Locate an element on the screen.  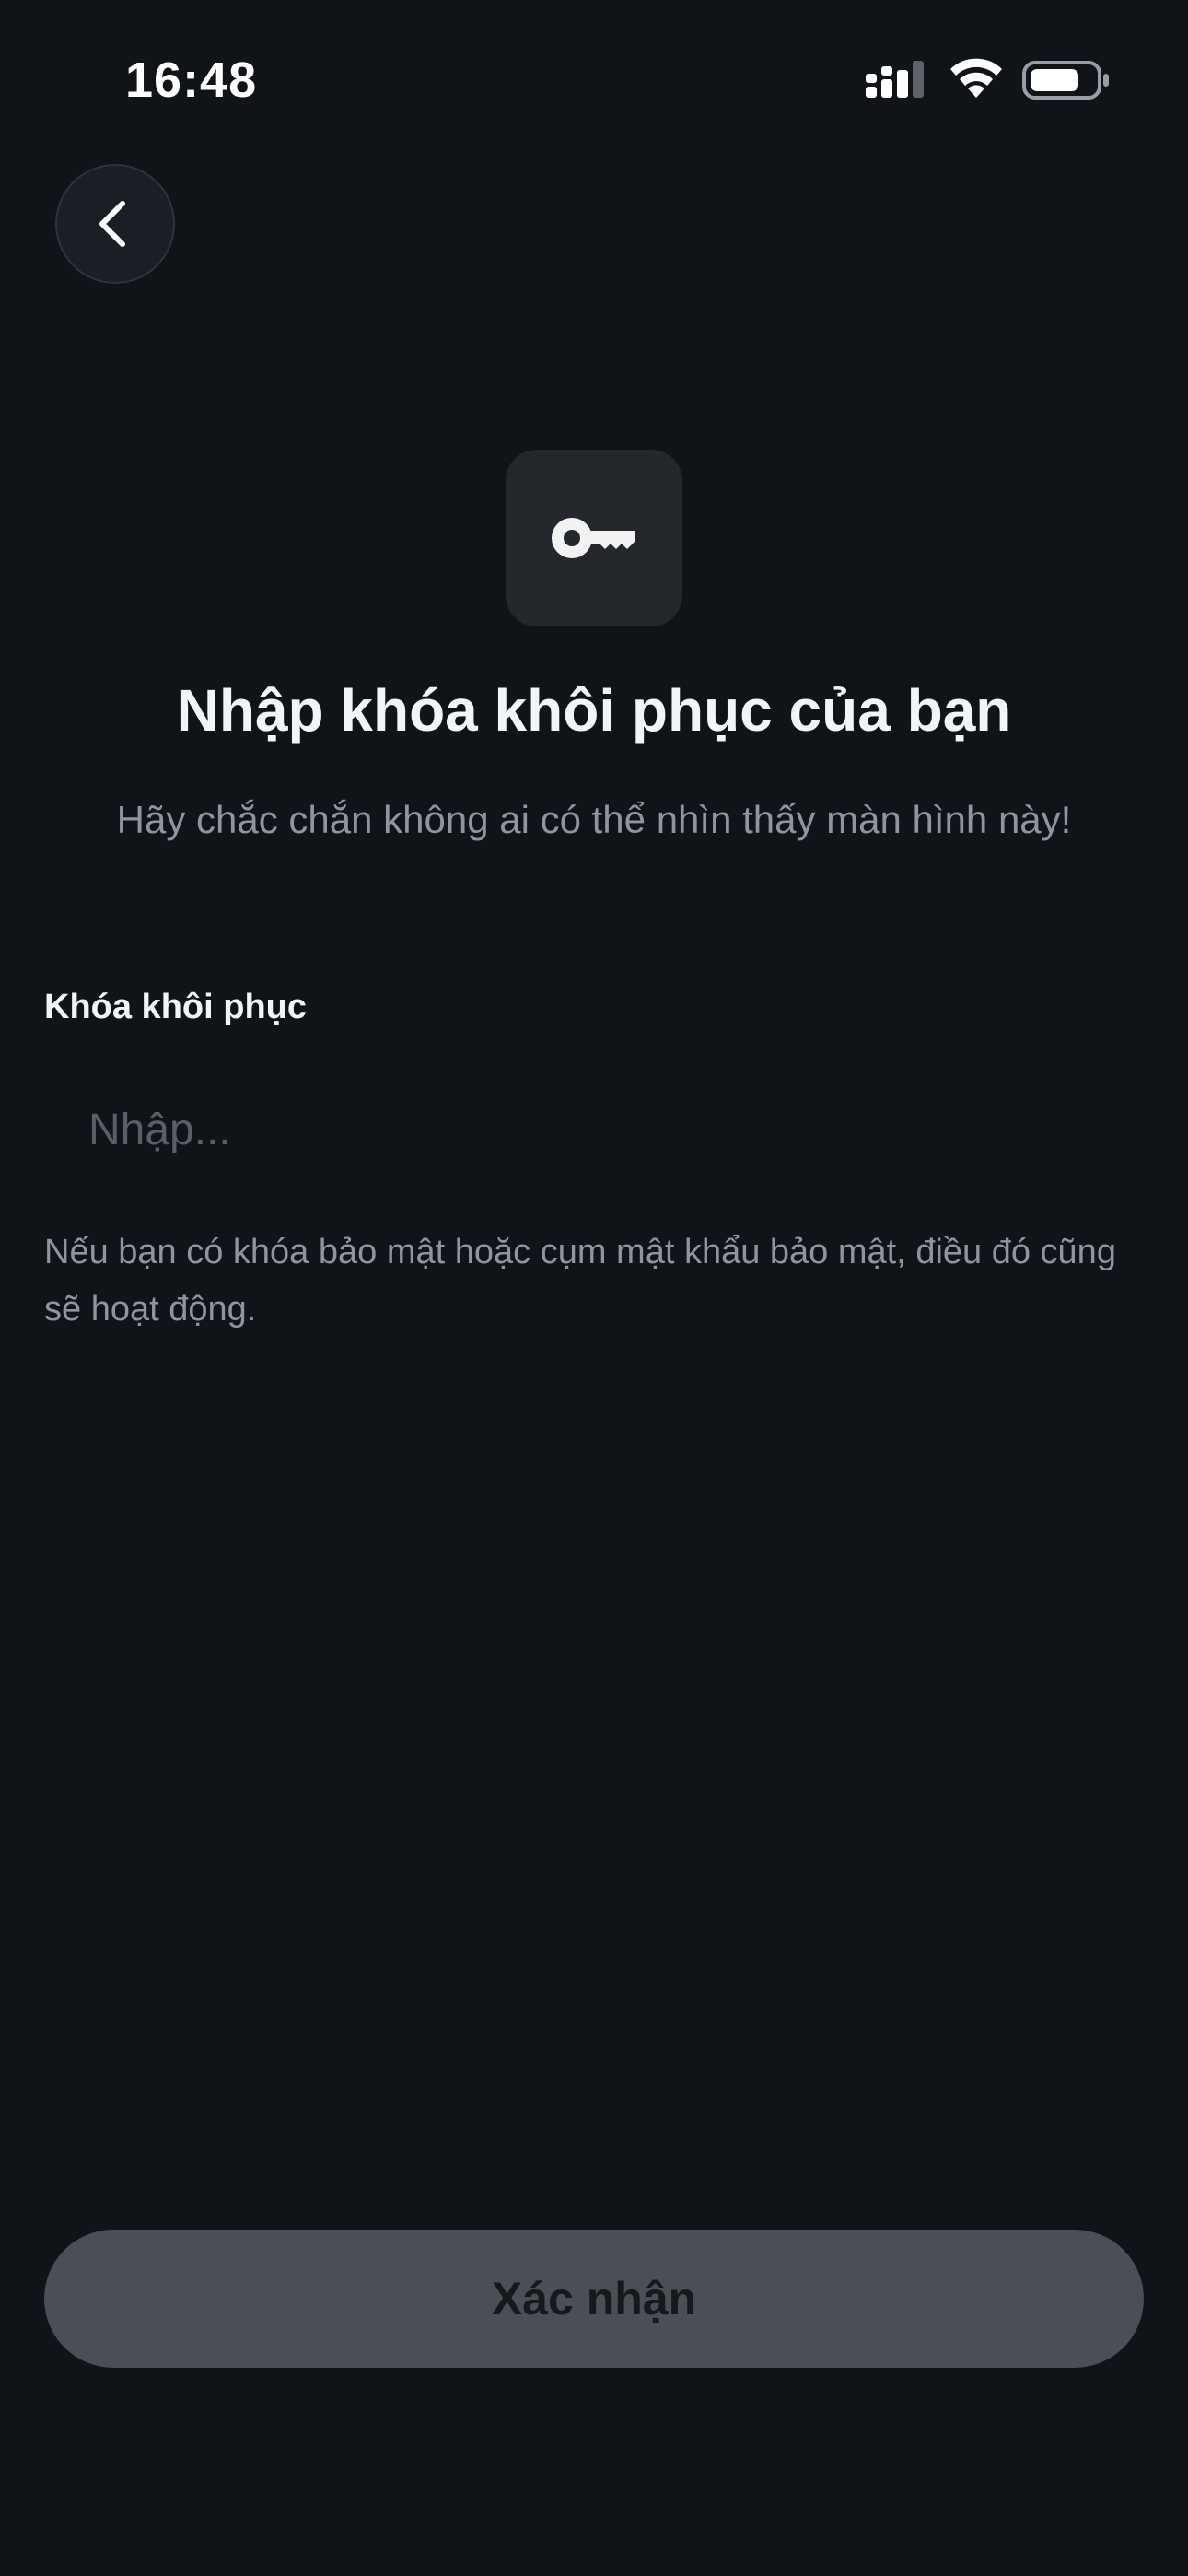
confirm-button: Xác nhận is located at coordinates (594, 2299).